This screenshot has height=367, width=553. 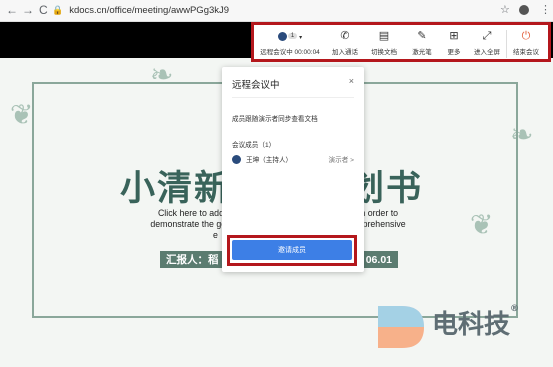 What do you see at coordinates (345, 36) in the screenshot?
I see `phone-icon: ✆` at bounding box center [345, 36].